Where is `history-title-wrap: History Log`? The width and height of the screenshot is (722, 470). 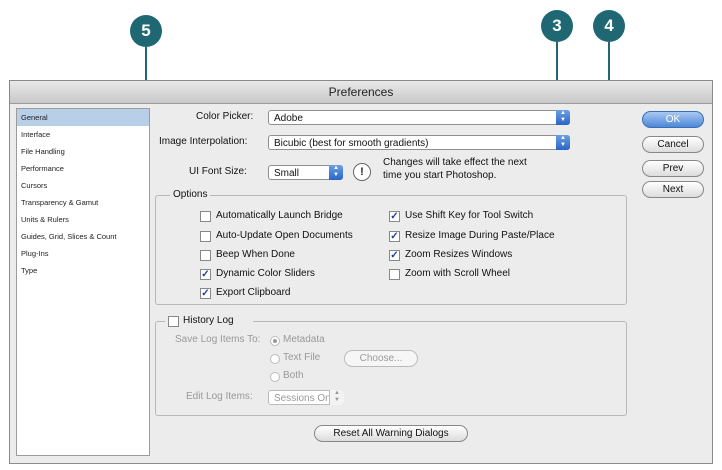 history-title-wrap: History Log is located at coordinates (209, 322).